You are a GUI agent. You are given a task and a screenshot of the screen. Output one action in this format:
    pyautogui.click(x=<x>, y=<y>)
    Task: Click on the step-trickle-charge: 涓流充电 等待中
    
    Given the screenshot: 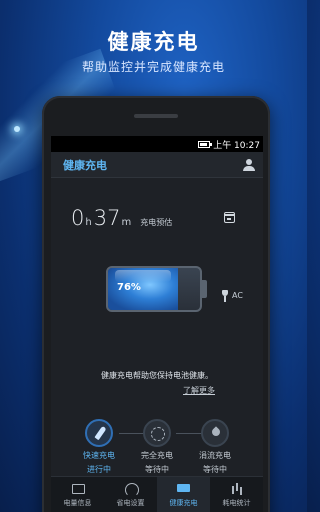 What is the action you would take?
    pyautogui.click(x=215, y=447)
    